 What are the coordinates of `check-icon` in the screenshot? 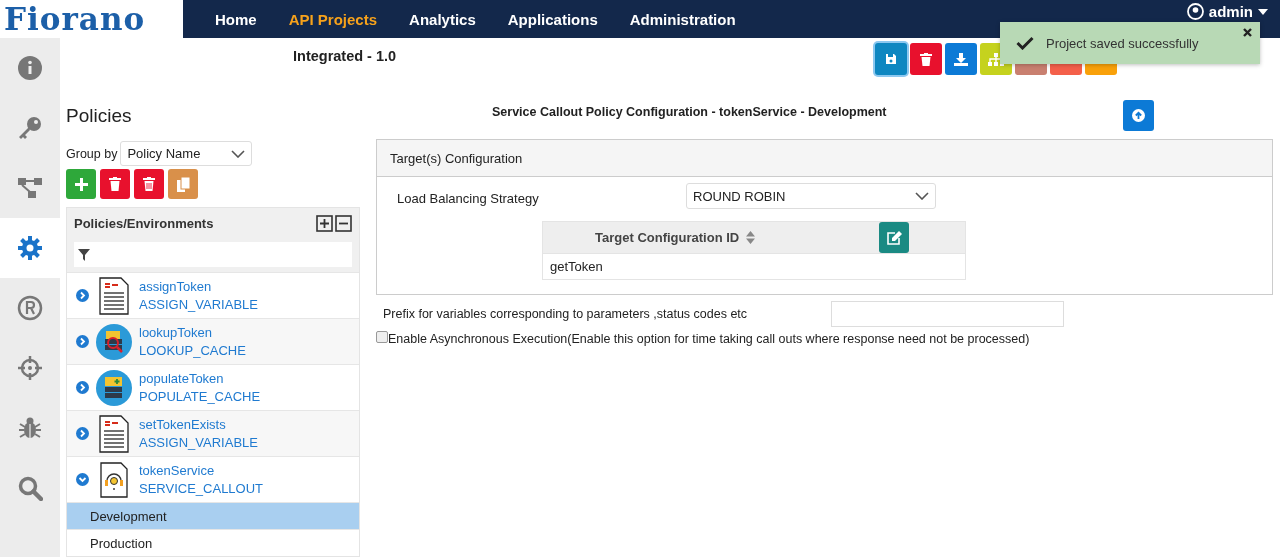 It's located at (1025, 43).